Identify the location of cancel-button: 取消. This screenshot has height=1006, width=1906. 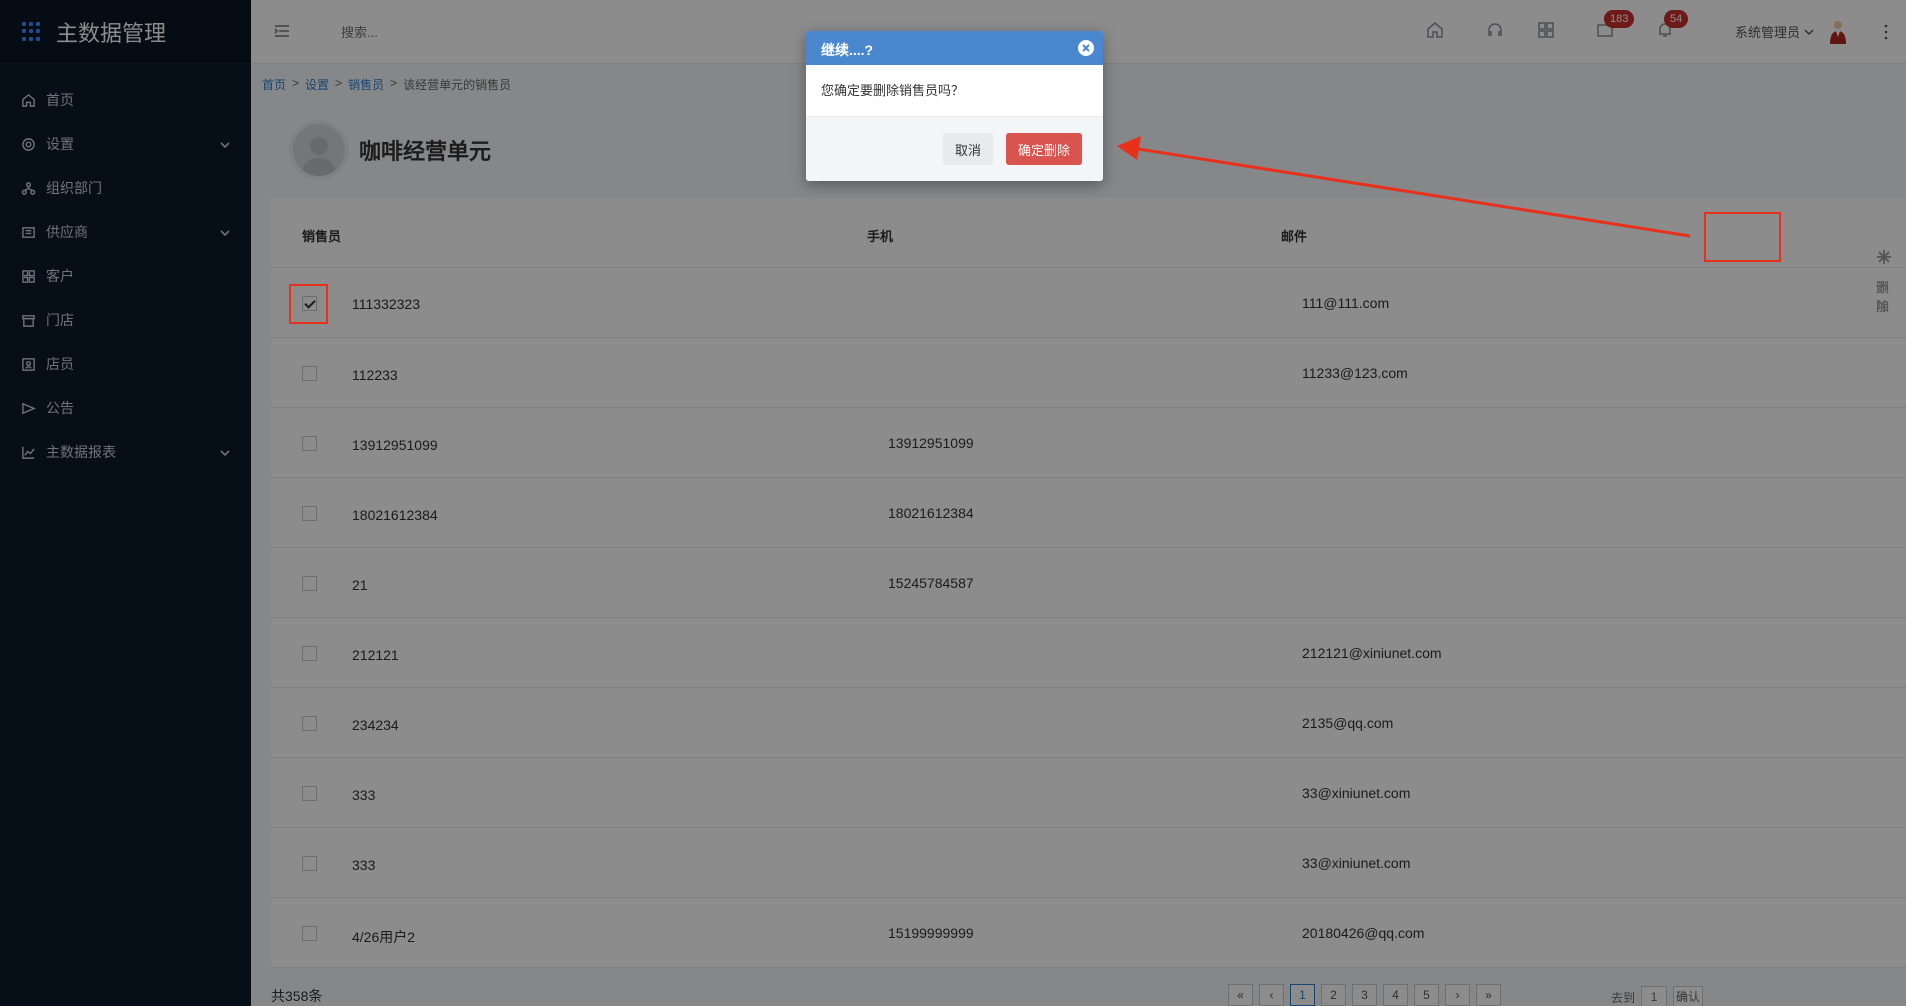
(968, 149).